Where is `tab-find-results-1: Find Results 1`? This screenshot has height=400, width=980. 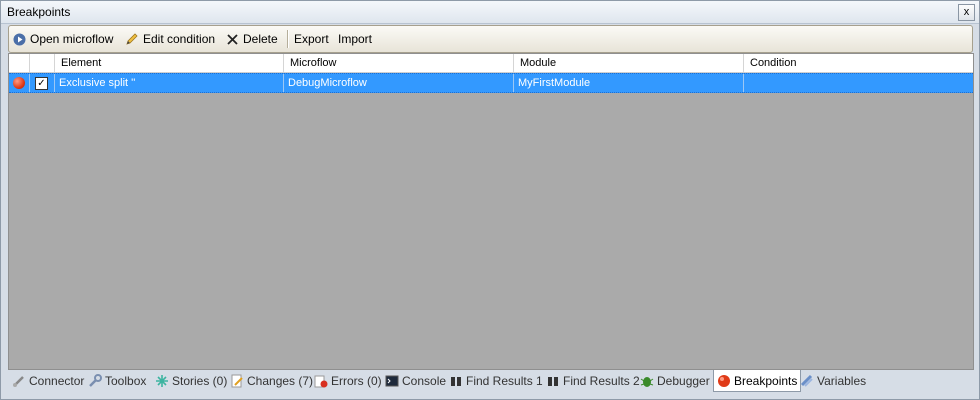 tab-find-results-1: Find Results 1 is located at coordinates (496, 381).